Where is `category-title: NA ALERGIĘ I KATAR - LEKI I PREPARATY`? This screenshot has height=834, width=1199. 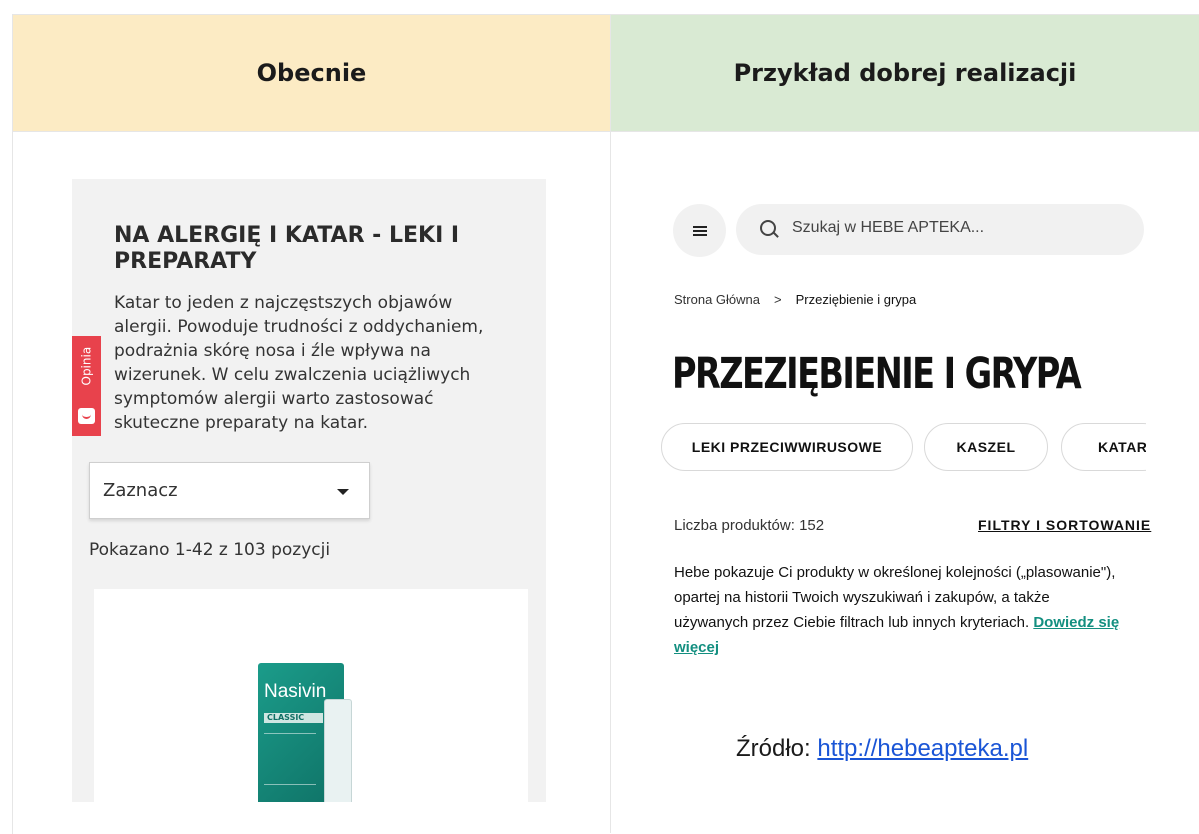 category-title: NA ALERGIĘ I KATAR - LEKI I PREPARATY is located at coordinates (287, 248).